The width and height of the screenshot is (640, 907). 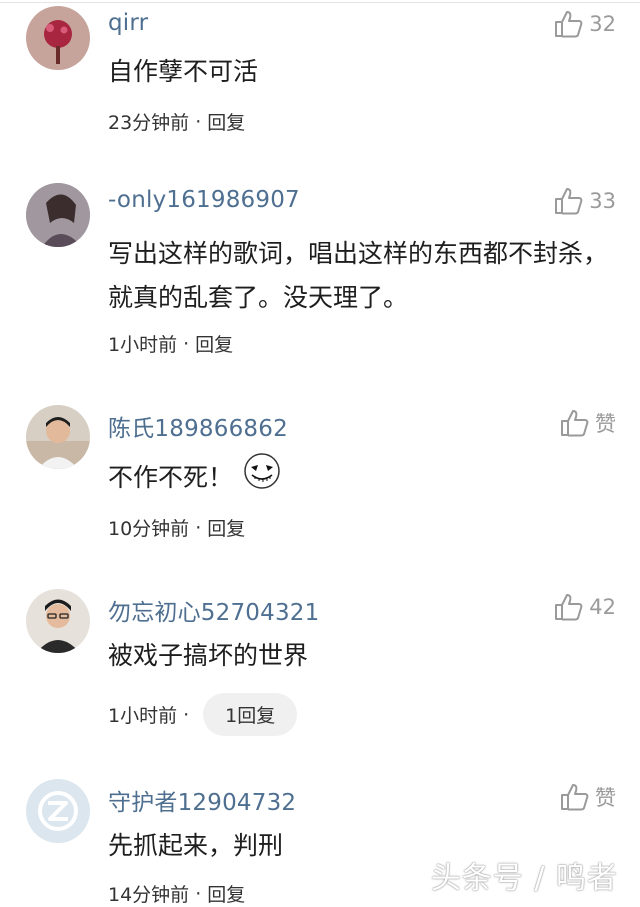 What do you see at coordinates (149, 529) in the screenshot?
I see `timestamp: 10分钟前` at bounding box center [149, 529].